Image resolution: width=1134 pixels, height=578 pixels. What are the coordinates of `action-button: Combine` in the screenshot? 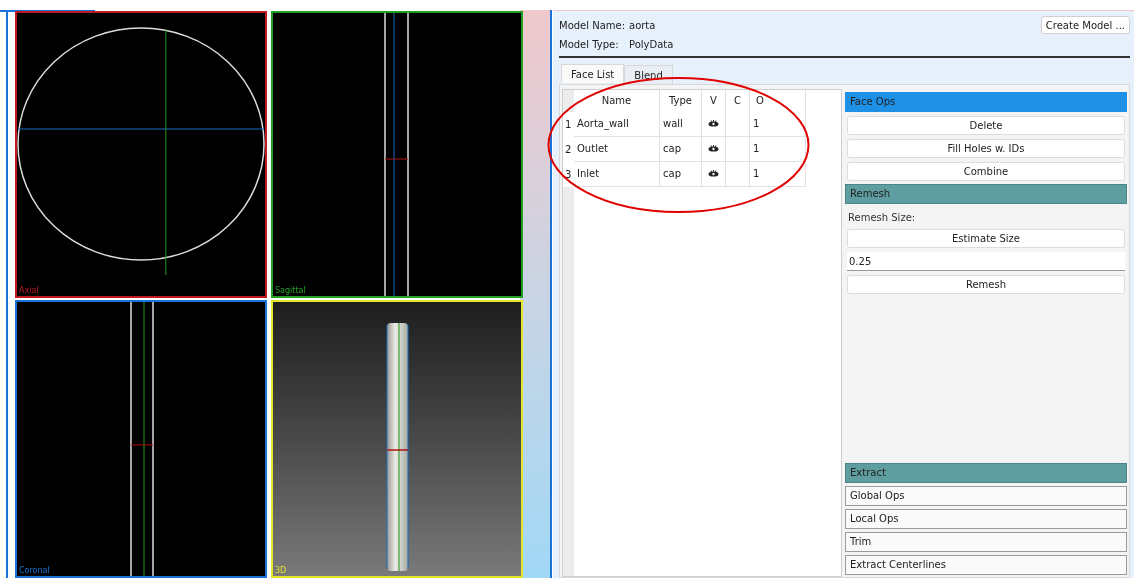 It's located at (986, 171).